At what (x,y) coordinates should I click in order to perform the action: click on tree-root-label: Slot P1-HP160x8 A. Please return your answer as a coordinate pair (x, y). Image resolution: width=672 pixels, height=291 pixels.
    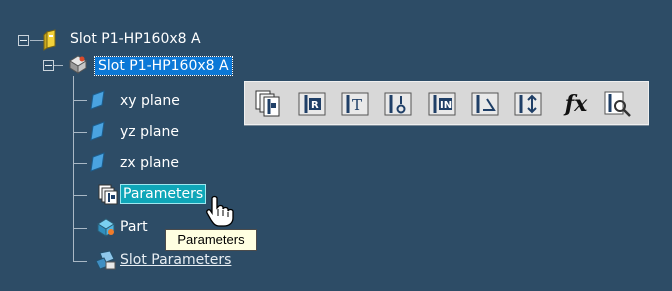
    Looking at the image, I should click on (135, 39).